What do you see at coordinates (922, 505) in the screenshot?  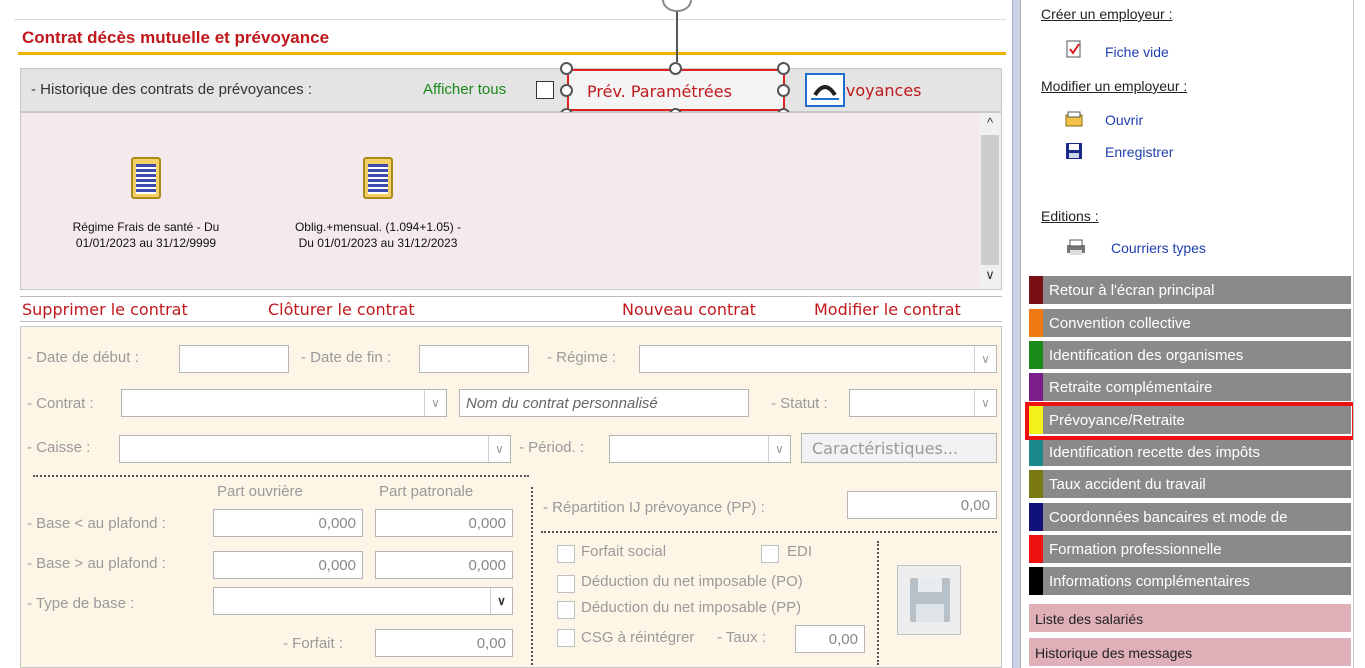 I see `repartition-input: 0,00` at bounding box center [922, 505].